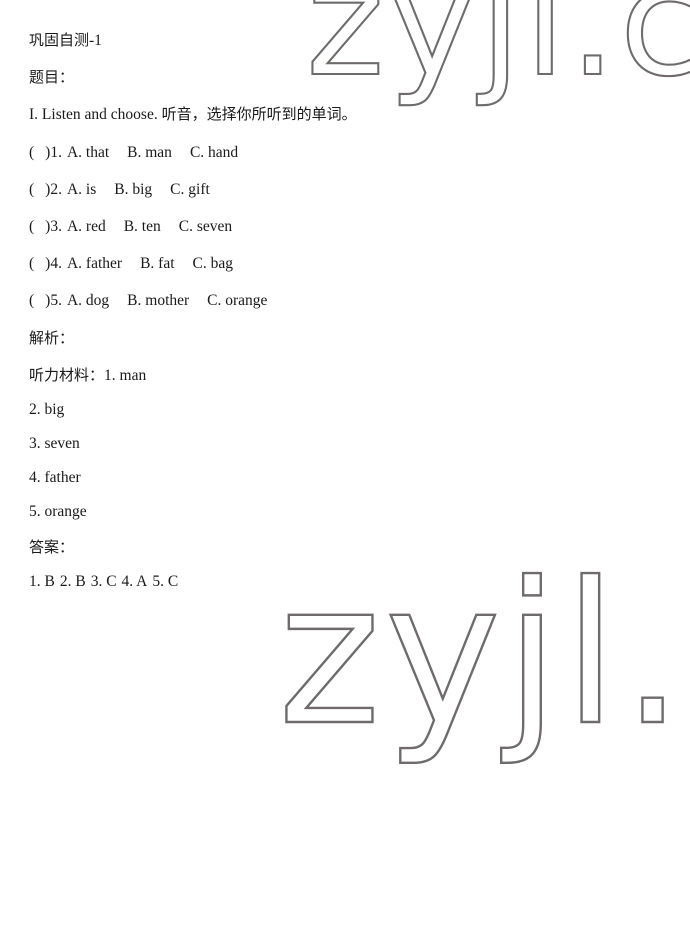 Image resolution: width=690 pixels, height=951 pixels. What do you see at coordinates (131, 263) in the screenshot?
I see `question-row: ()4. A. father B. fat C. bag` at bounding box center [131, 263].